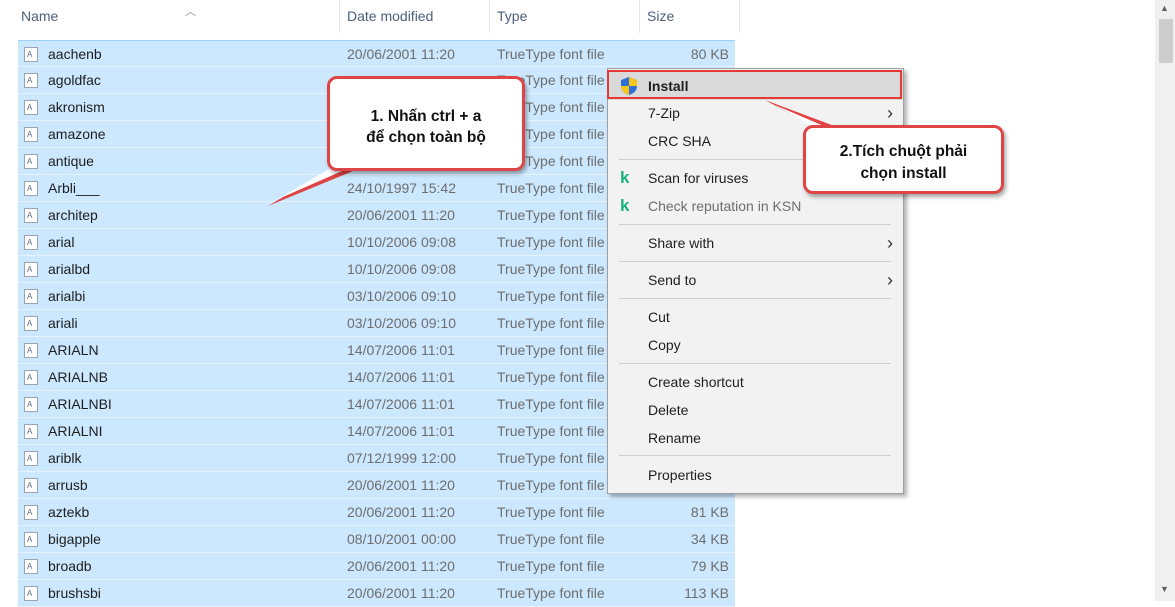 The height and width of the screenshot is (607, 1175). Describe the element at coordinates (903, 159) in the screenshot. I see `callout-step-2: 2.Tích chuột phải chọn install` at that location.